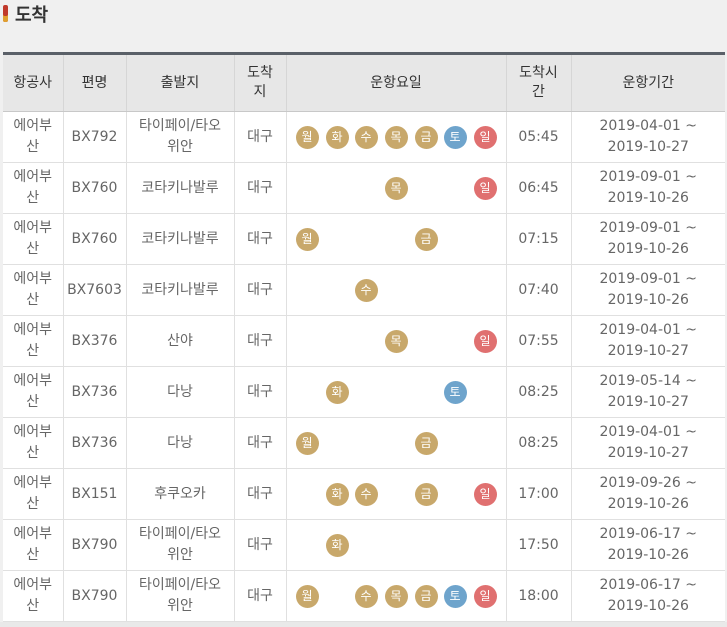 This screenshot has height=627, width=727. Describe the element at coordinates (94, 341) in the screenshot. I see `cell-flight: BX376` at that location.